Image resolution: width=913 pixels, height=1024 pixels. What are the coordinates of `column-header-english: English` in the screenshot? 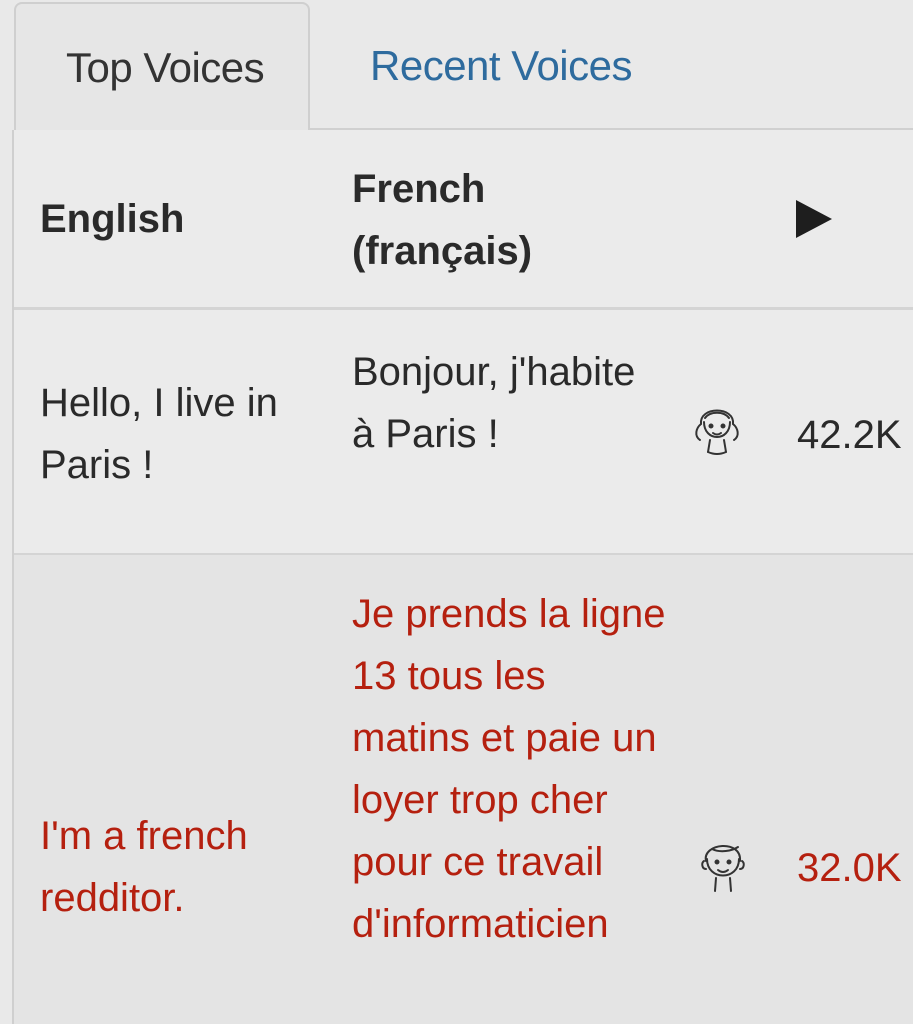 It's located at (112, 219).